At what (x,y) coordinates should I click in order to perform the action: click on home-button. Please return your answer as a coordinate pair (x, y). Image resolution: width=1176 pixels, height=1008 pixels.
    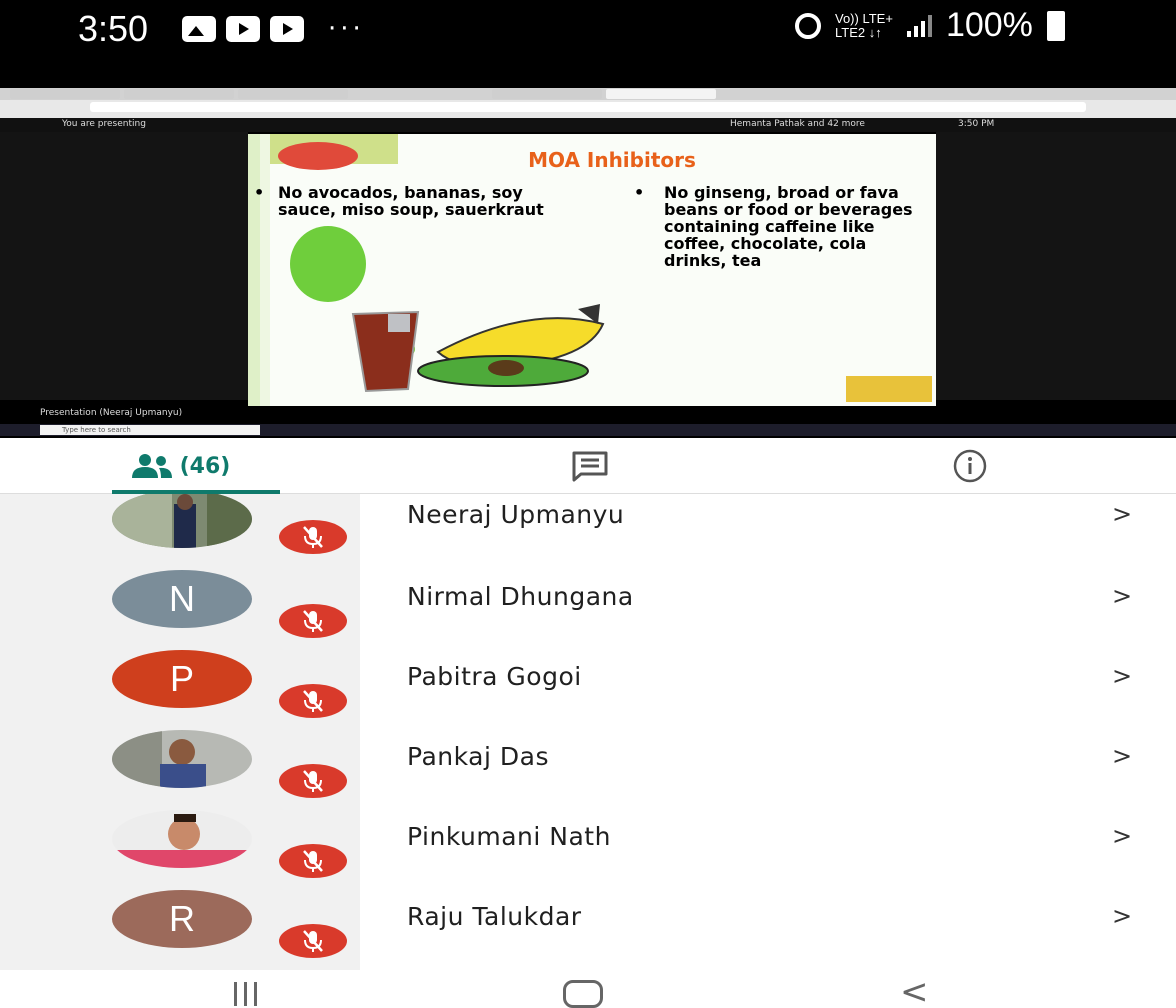
    Looking at the image, I should click on (583, 994).